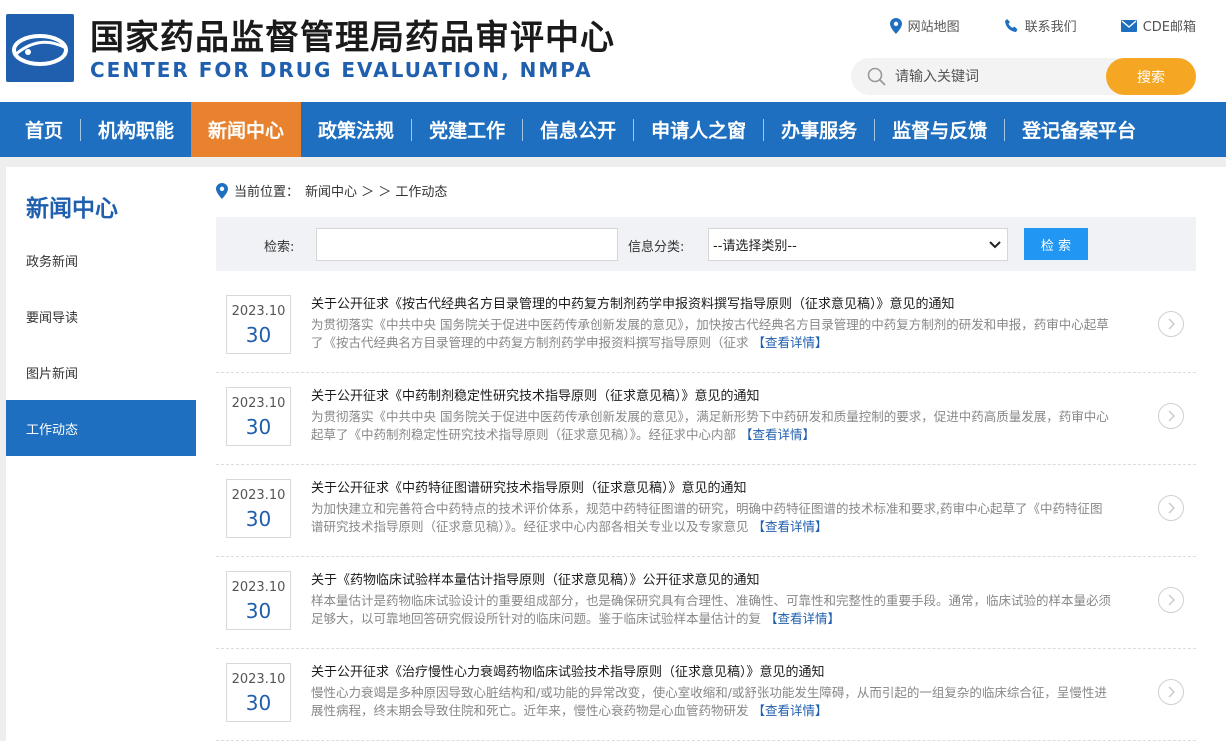  What do you see at coordinates (995, 245) in the screenshot?
I see `chevron-down-icon` at bounding box center [995, 245].